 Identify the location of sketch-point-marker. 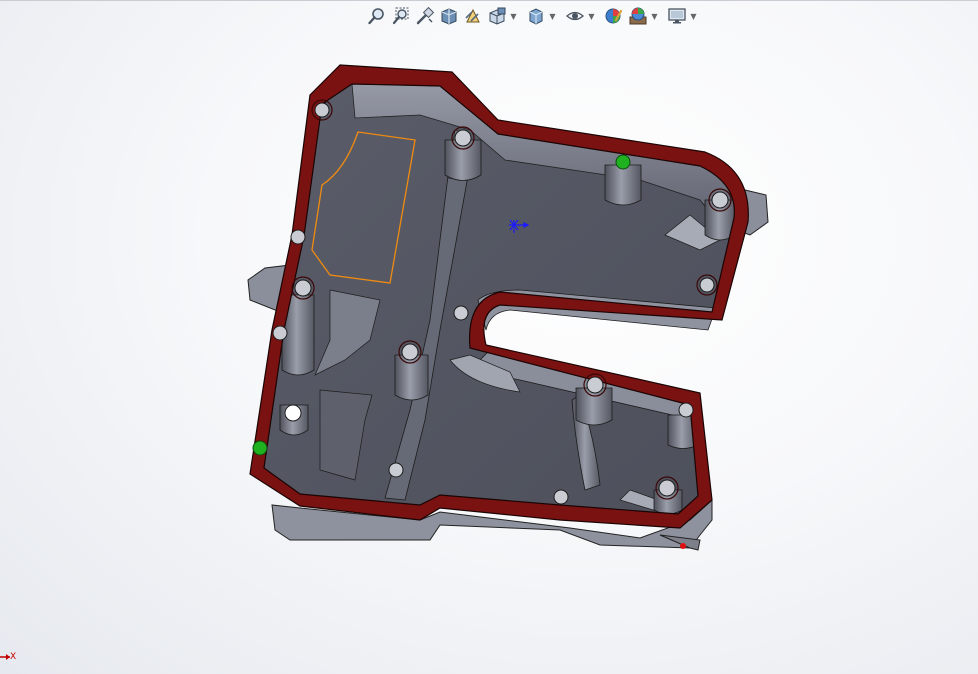
(683, 546).